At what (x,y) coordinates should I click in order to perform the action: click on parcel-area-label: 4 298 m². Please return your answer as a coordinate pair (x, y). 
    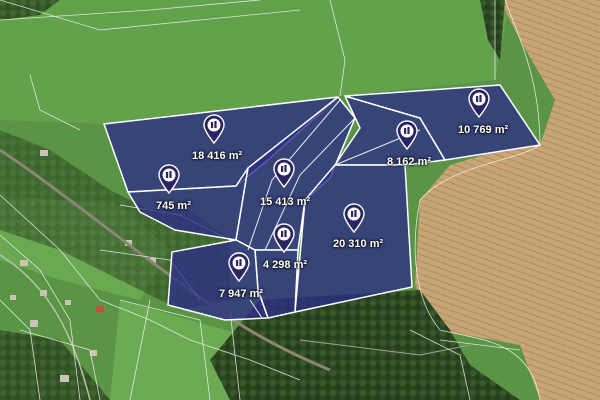
    Looking at the image, I should click on (285, 265).